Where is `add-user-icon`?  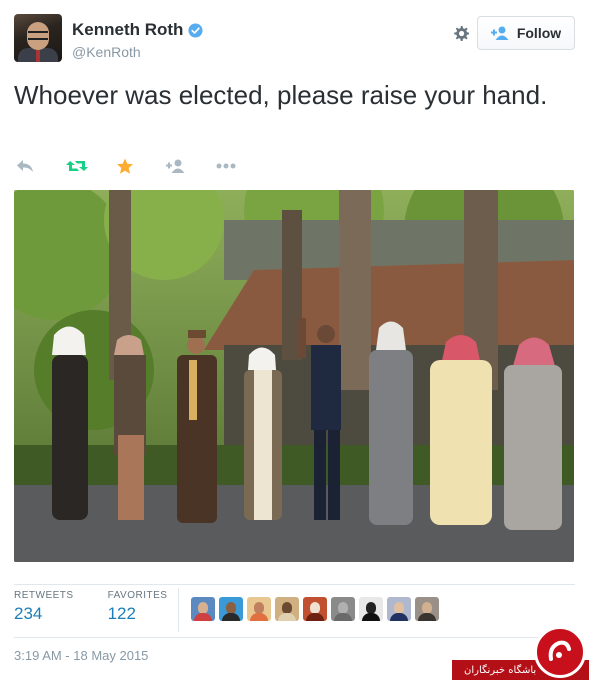
add-user-icon is located at coordinates (175, 166).